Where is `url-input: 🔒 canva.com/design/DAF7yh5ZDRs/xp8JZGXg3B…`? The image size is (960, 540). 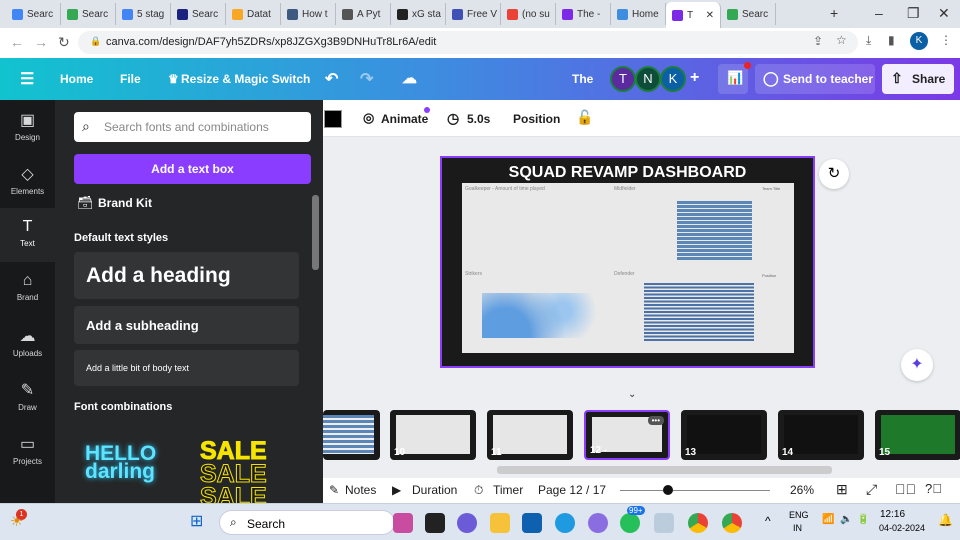 url-input: 🔒 canva.com/design/DAF7yh5ZDRs/xp8JZGXg3B… is located at coordinates (468, 42).